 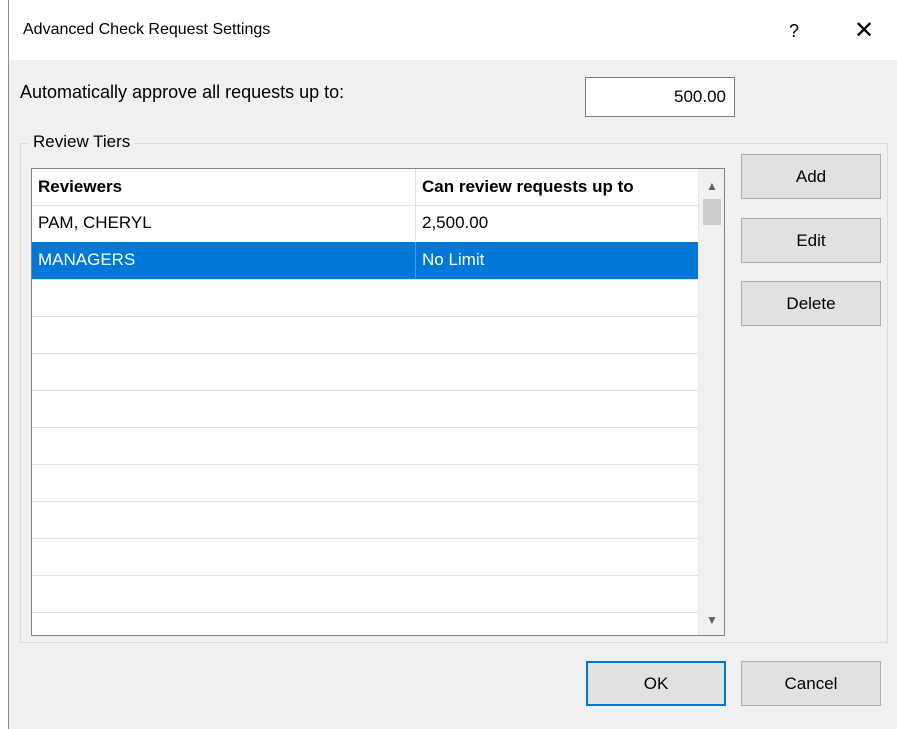 What do you see at coordinates (660, 97) in the screenshot?
I see `auto-approve-amount-input` at bounding box center [660, 97].